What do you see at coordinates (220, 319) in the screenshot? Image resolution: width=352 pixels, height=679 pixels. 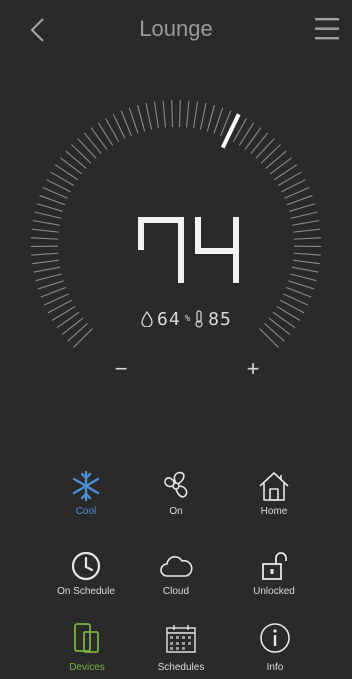 I see `indoor-temp-value: 85` at bounding box center [220, 319].